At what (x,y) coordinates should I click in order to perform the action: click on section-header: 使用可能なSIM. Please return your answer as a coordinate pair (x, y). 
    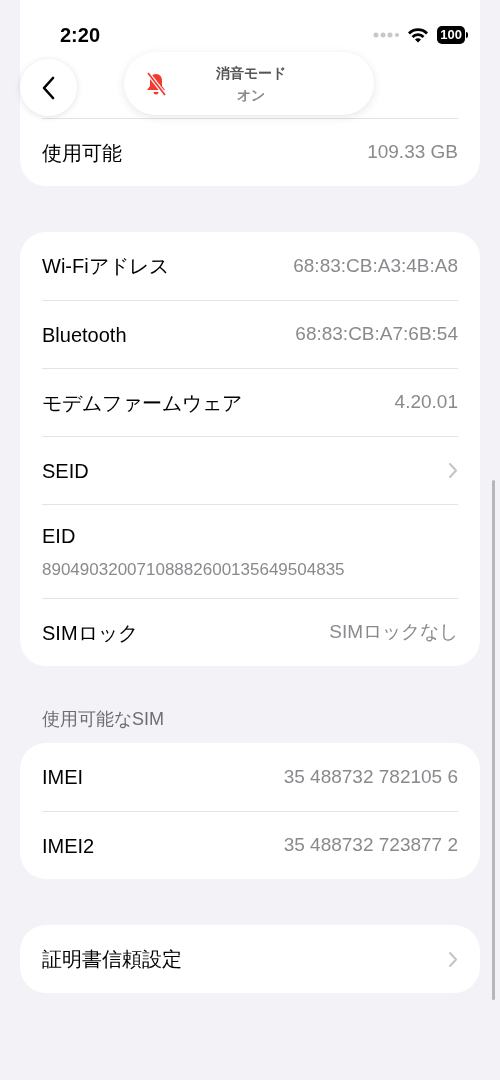
    Looking at the image, I should click on (103, 719).